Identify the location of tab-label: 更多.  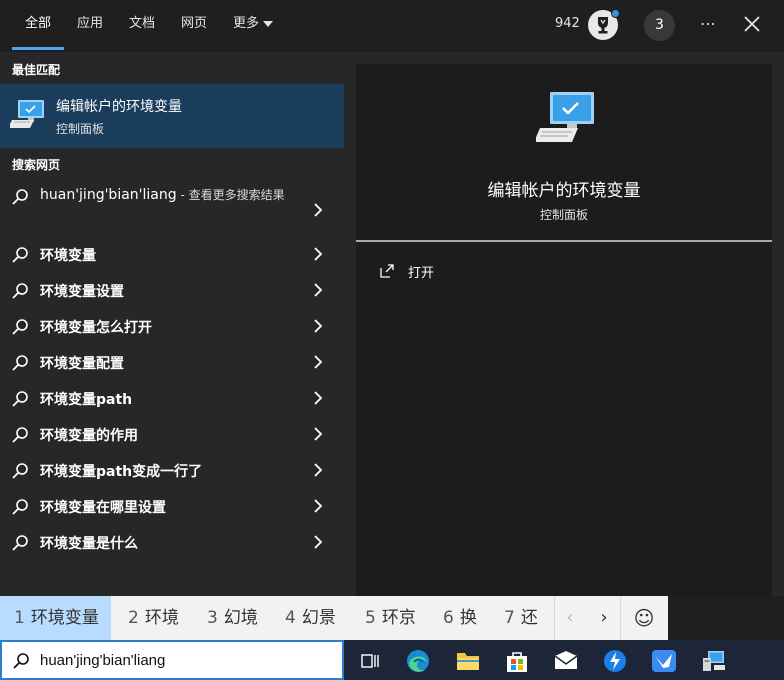
(246, 23).